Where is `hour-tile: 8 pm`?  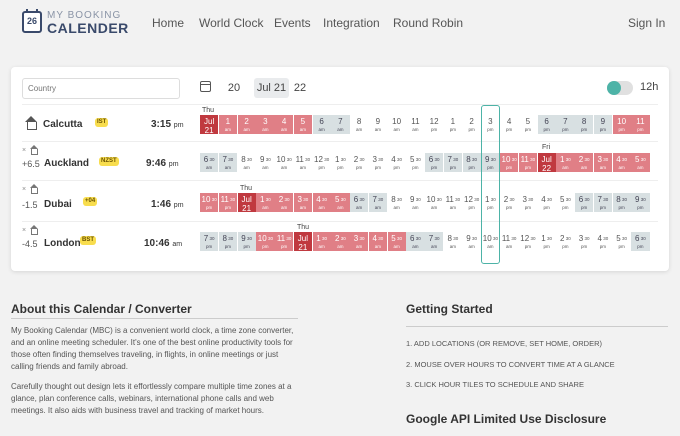 hour-tile: 8 pm is located at coordinates (584, 124).